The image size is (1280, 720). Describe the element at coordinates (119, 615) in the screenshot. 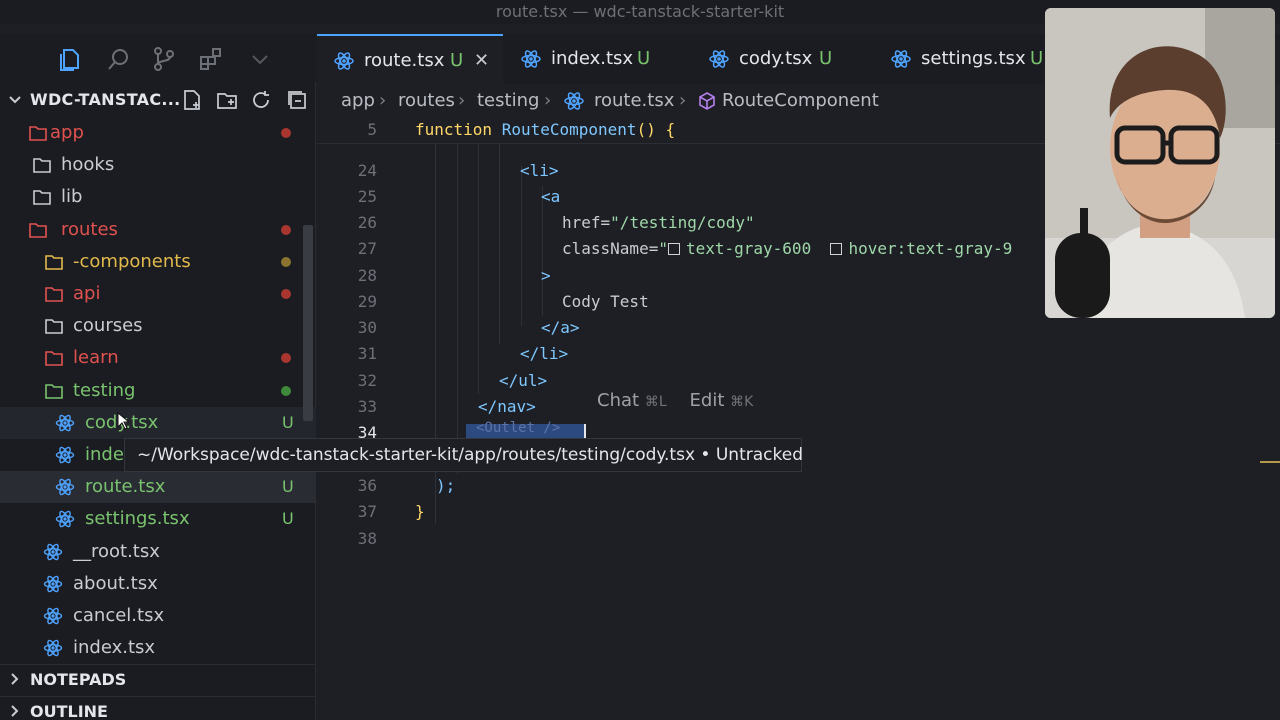

I see `tree-item-label: cancel.tsx` at that location.